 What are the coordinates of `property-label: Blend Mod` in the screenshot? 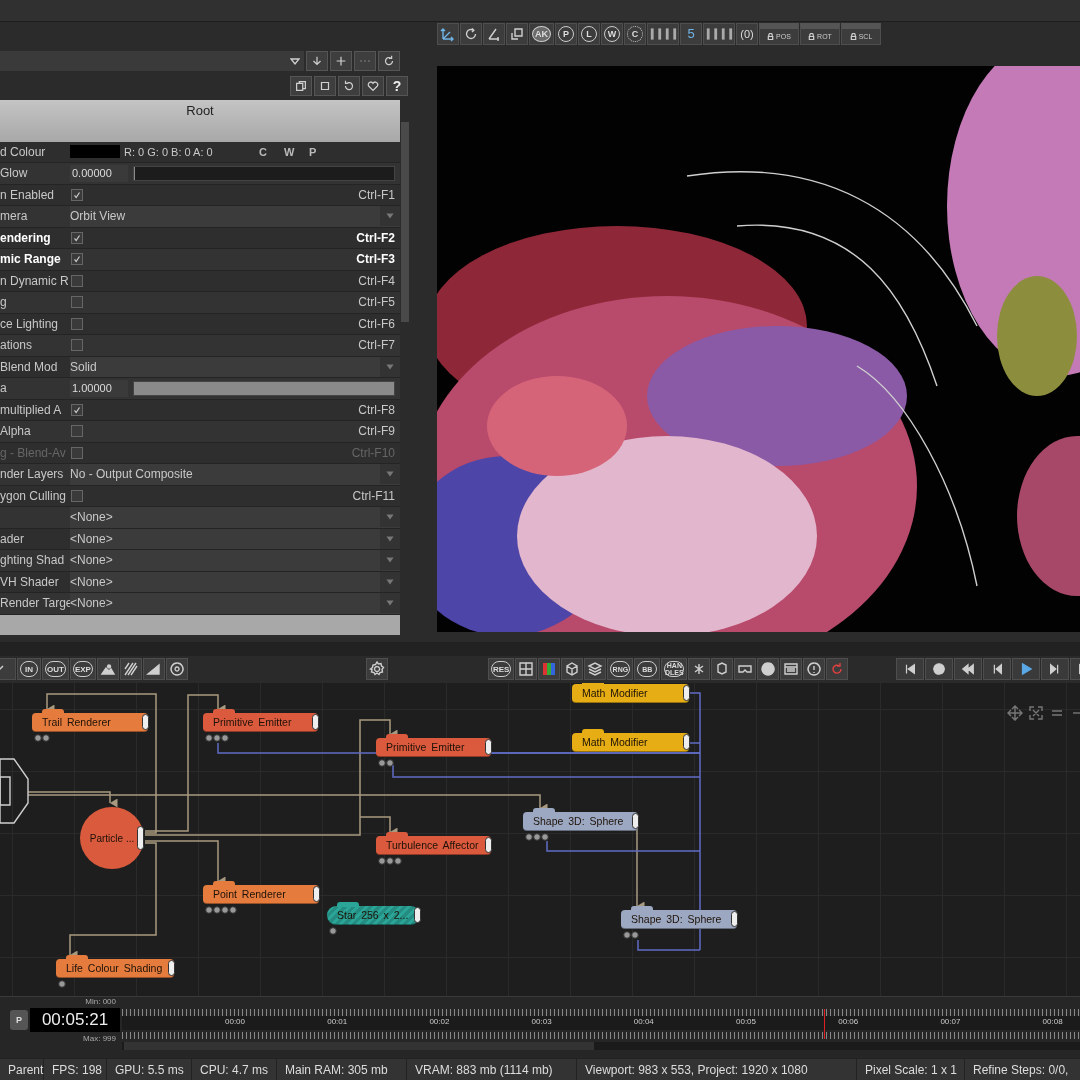 It's located at (29, 367).